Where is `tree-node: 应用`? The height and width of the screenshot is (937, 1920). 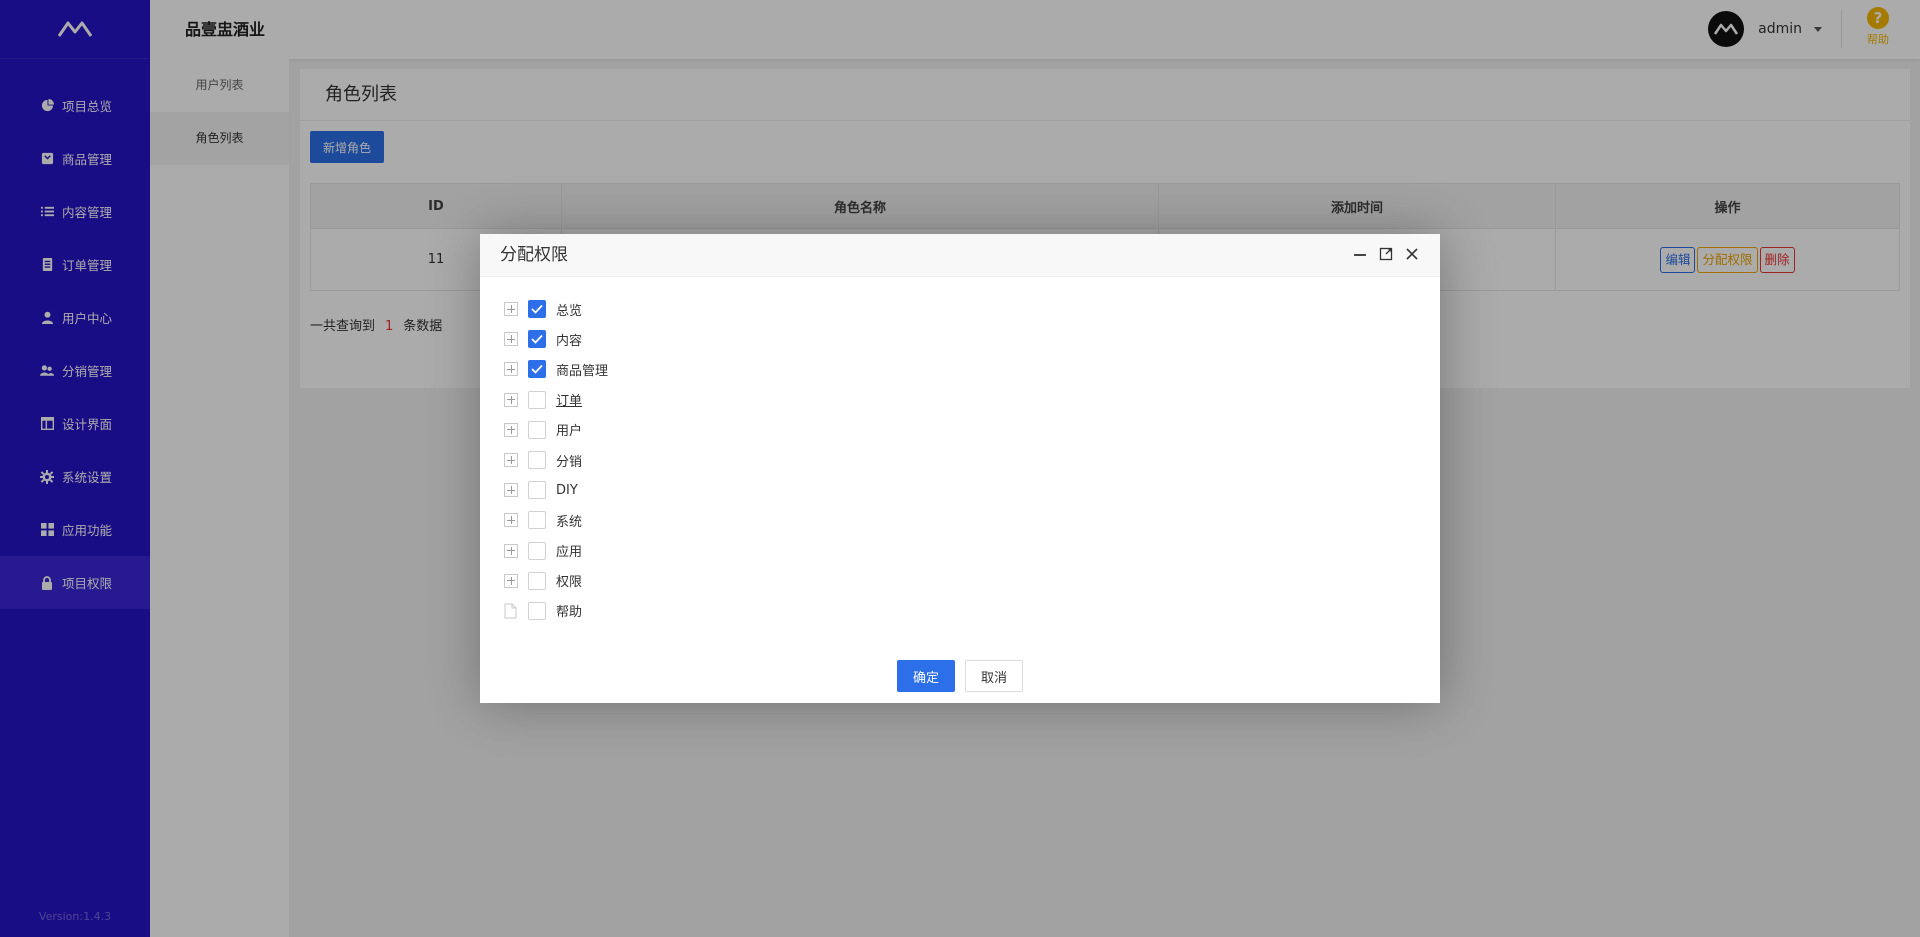 tree-node: 应用 is located at coordinates (556, 551).